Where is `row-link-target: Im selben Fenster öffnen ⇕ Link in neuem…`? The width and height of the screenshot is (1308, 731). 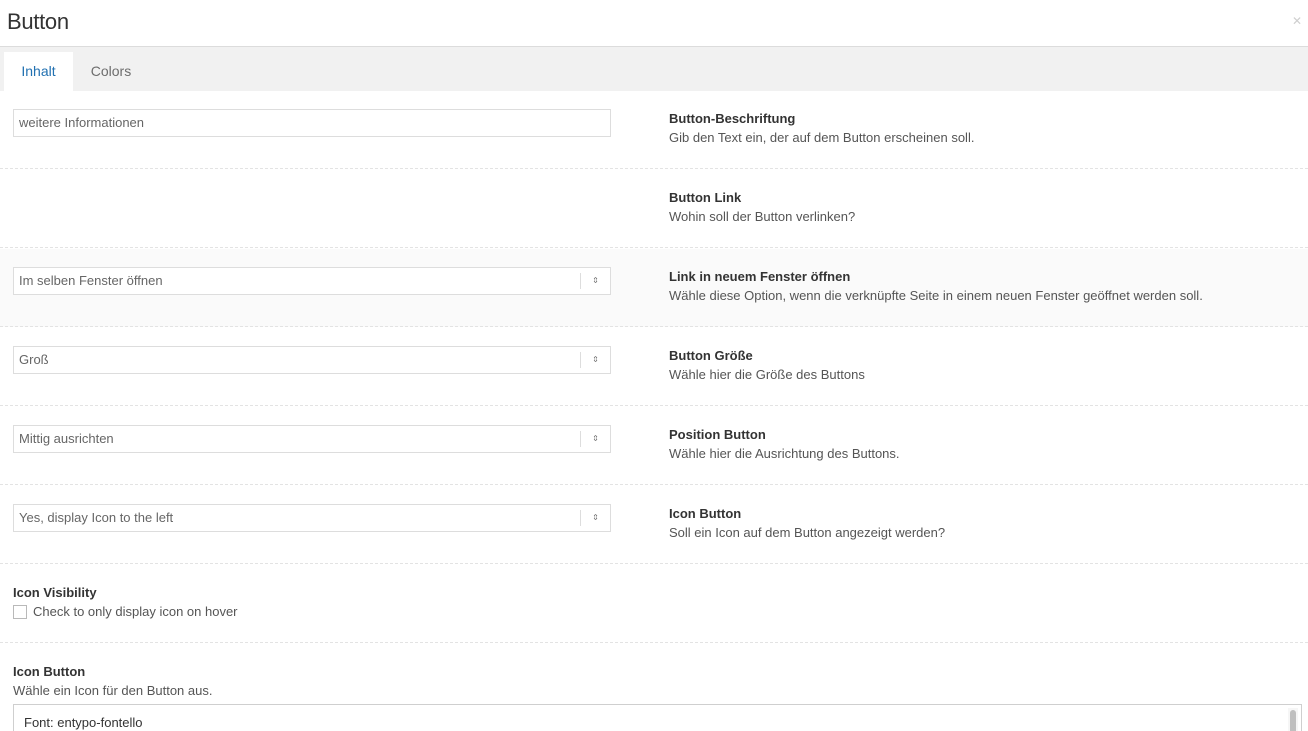
row-link-target: Im selben Fenster öffnen ⇕ Link in neuem… is located at coordinates (654, 288).